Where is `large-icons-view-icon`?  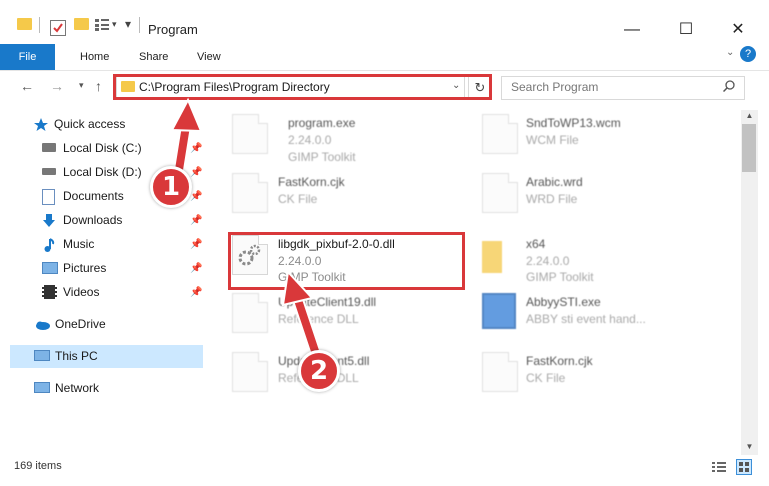
large-icons-view-icon is located at coordinates (744, 467).